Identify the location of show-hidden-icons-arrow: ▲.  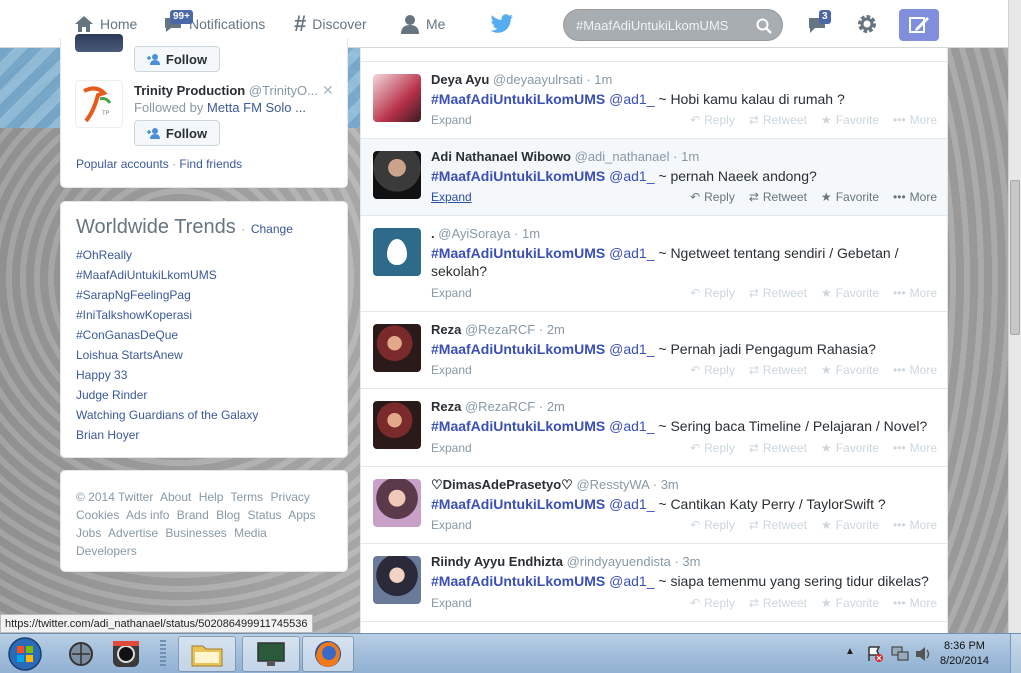
(850, 651).